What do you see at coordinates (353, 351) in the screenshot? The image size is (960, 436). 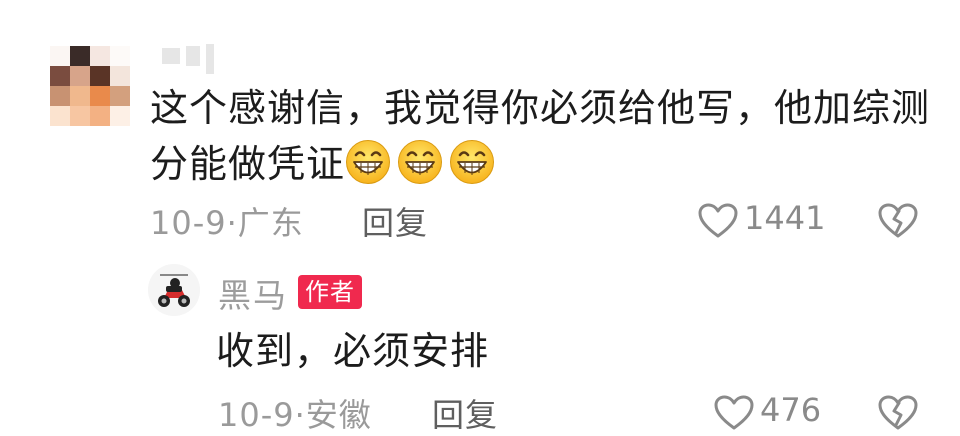 I see `reply-body: 收到，必须安排` at bounding box center [353, 351].